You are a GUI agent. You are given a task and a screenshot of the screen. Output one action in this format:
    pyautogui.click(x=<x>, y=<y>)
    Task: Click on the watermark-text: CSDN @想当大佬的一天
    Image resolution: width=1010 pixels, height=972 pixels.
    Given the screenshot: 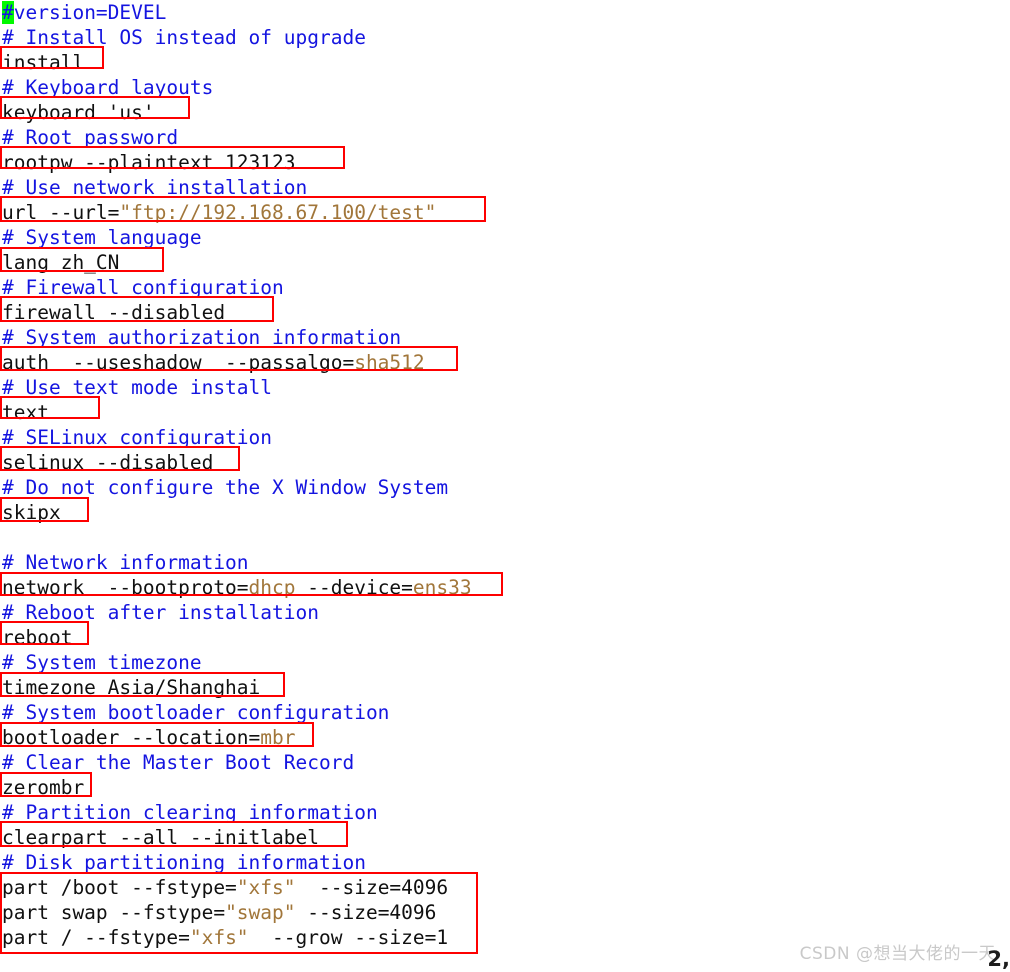 What is the action you would take?
    pyautogui.click(x=897, y=954)
    